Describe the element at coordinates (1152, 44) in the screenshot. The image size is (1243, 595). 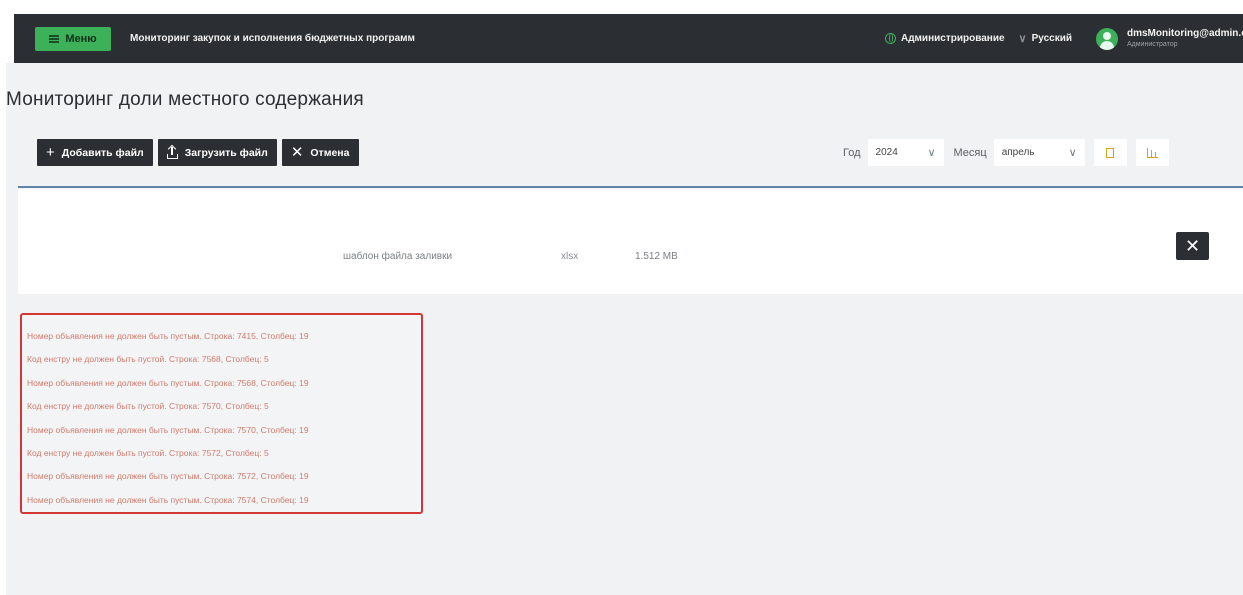
I see `user-role: Администратор` at that location.